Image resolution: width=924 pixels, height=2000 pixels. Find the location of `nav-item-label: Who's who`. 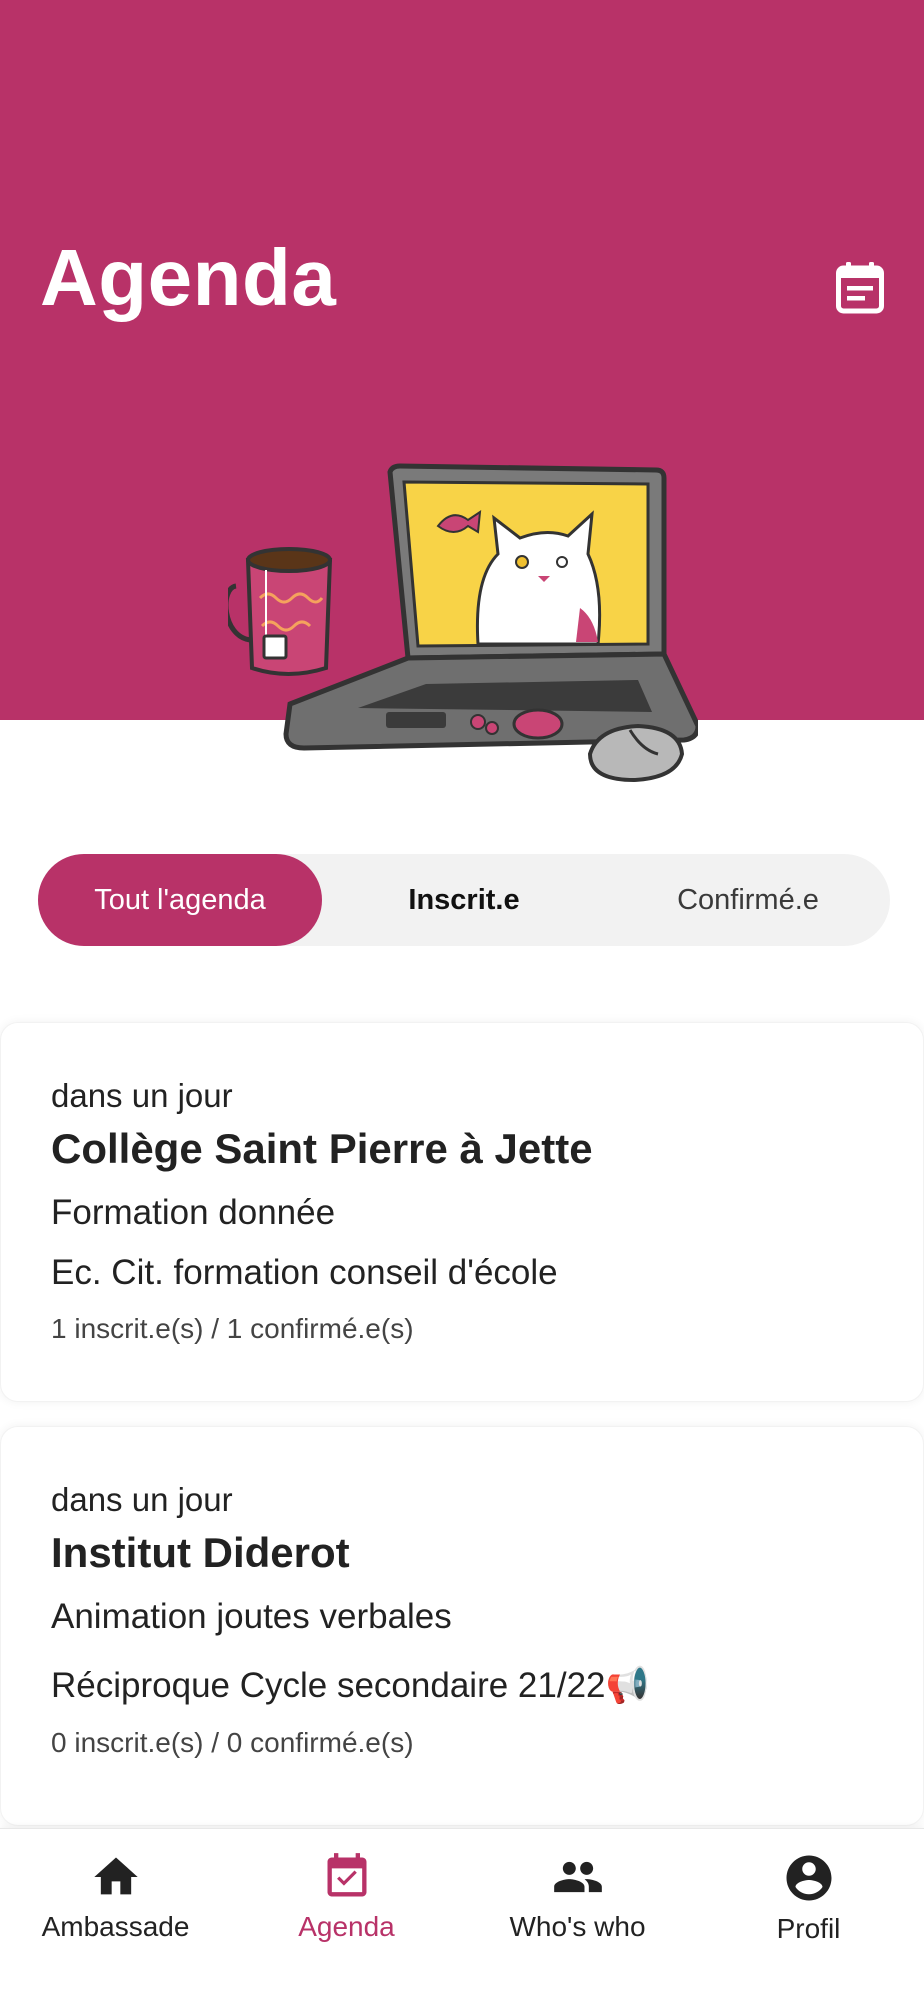

nav-item-label: Who's who is located at coordinates (577, 1926).